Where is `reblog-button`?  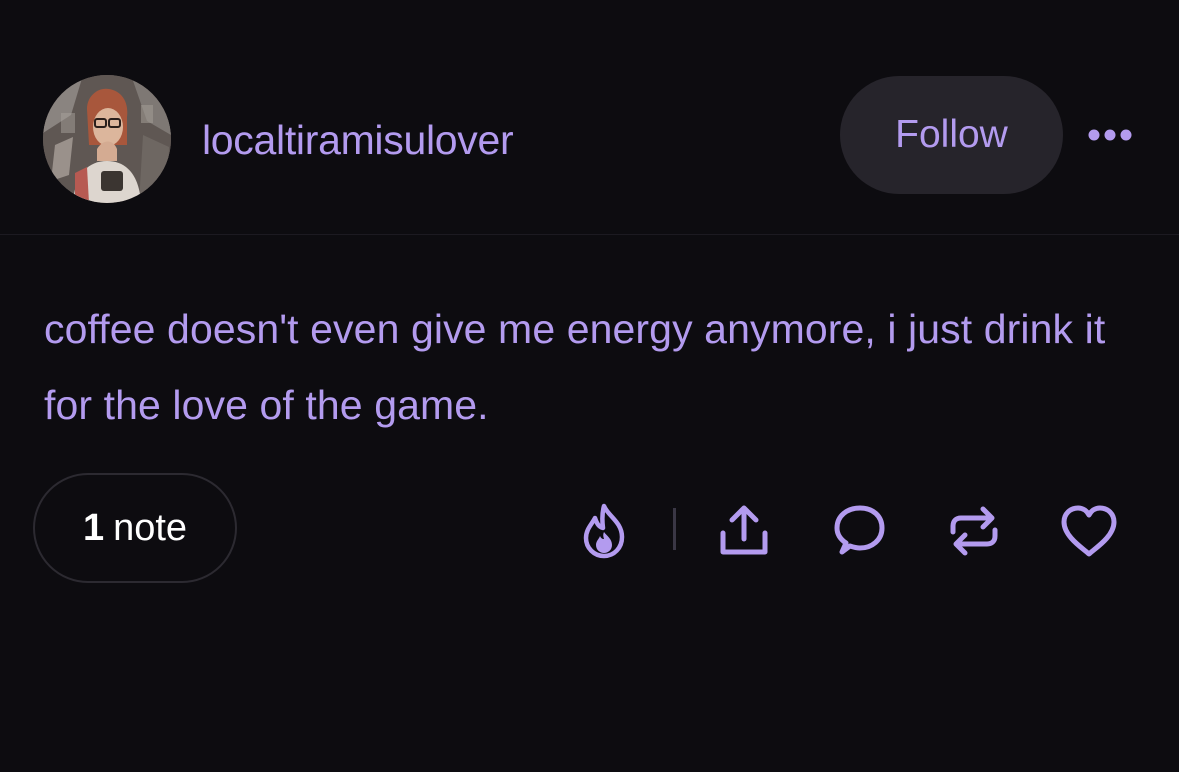 reblog-button is located at coordinates (974, 531).